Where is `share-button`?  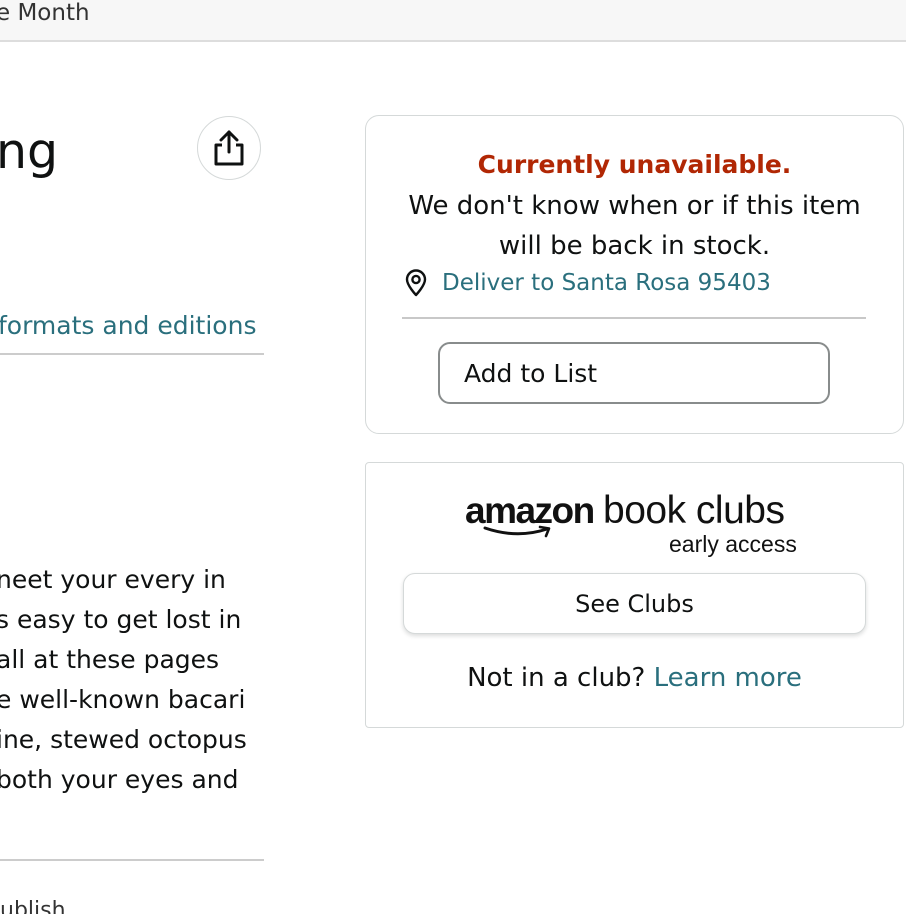 share-button is located at coordinates (229, 148).